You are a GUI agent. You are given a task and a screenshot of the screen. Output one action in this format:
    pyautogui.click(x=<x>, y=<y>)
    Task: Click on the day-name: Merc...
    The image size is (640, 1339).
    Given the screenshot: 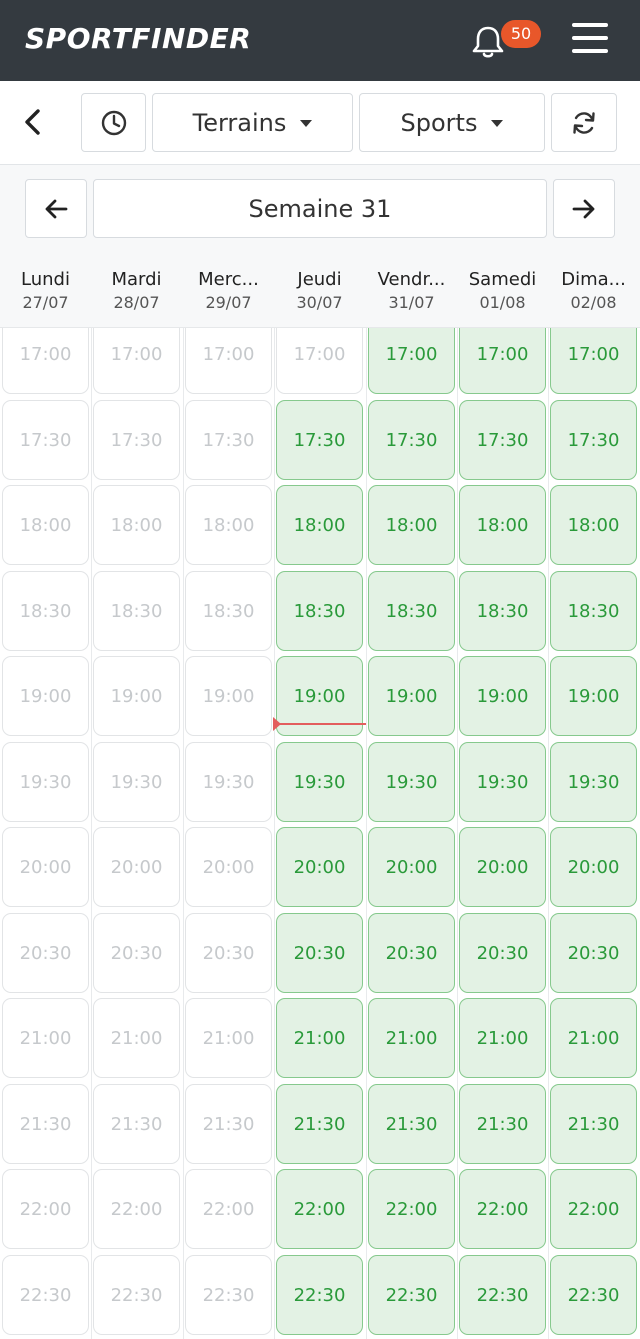 What is the action you would take?
    pyautogui.click(x=228, y=279)
    